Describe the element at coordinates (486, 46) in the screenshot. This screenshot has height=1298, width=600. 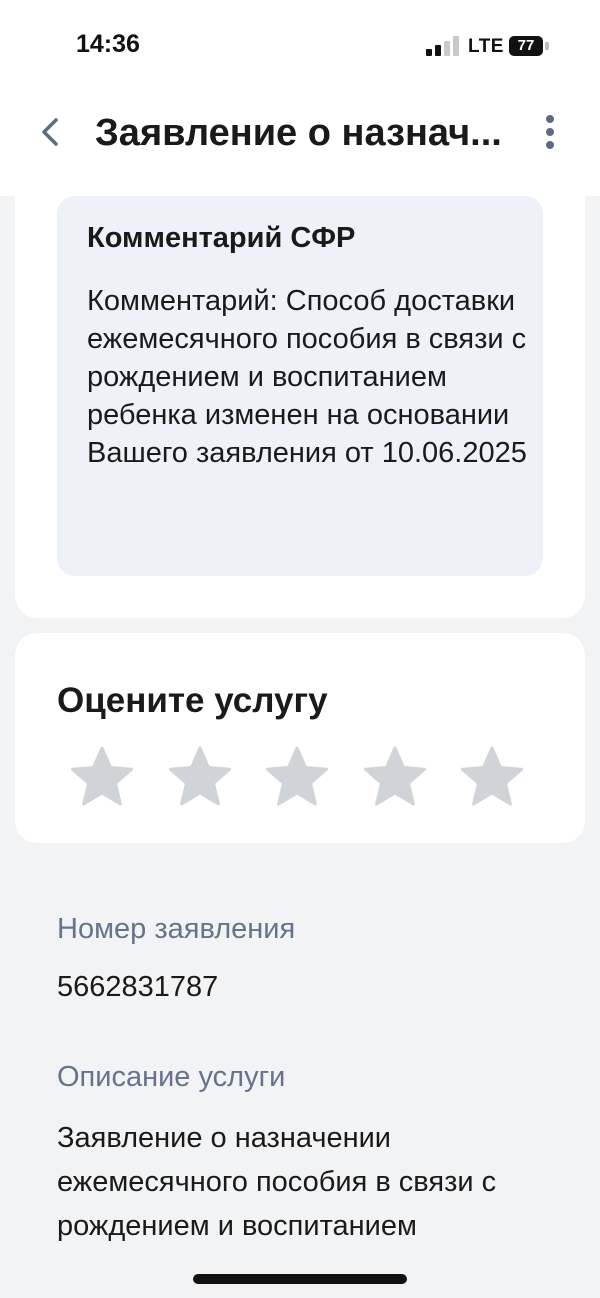
I see `network-type: LTE` at that location.